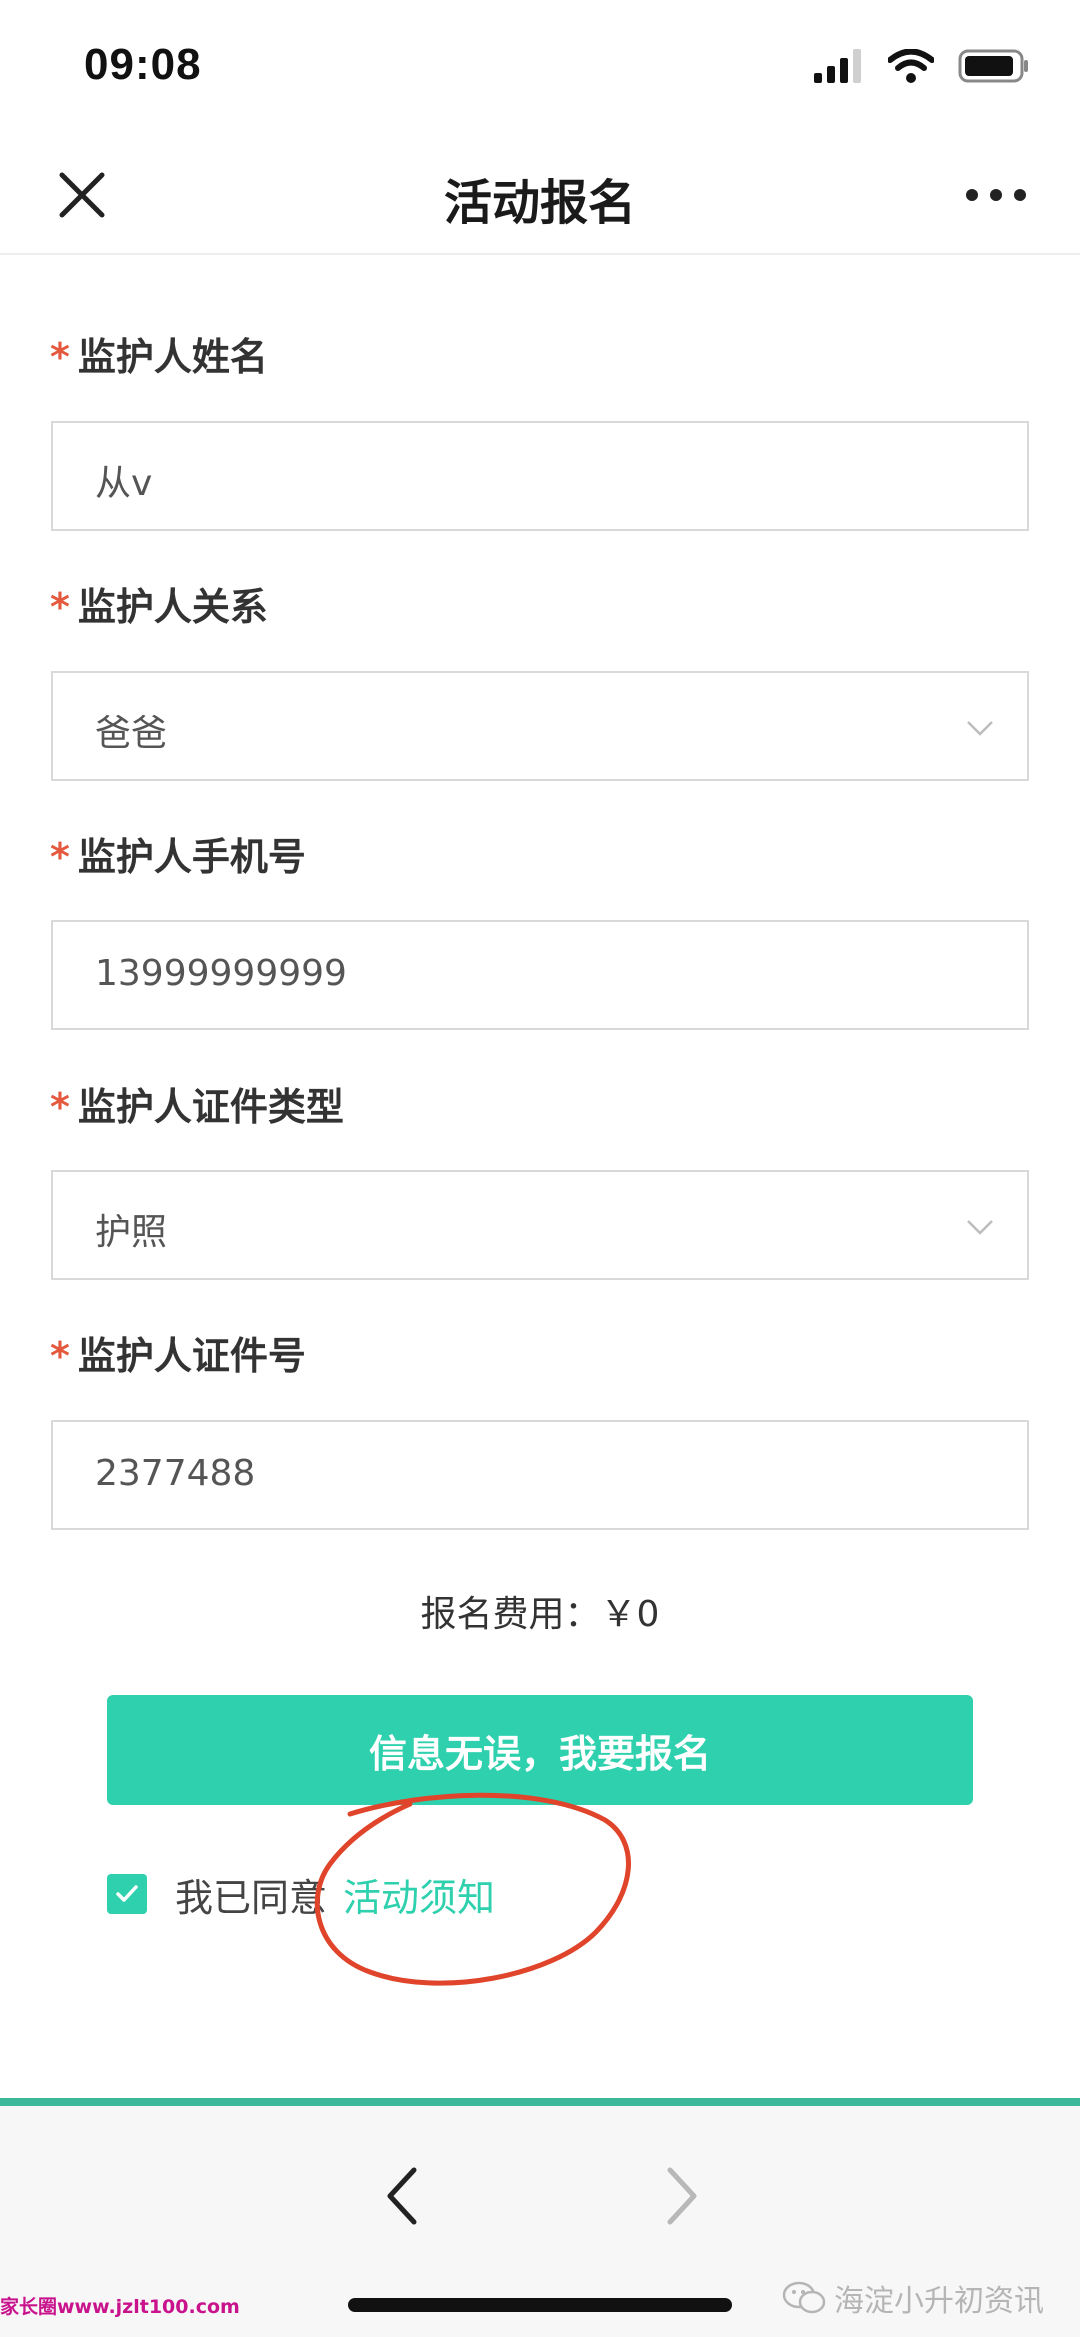 This screenshot has width=1080, height=2337. Describe the element at coordinates (402, 2196) in the screenshot. I see `chevron-left-icon` at that location.